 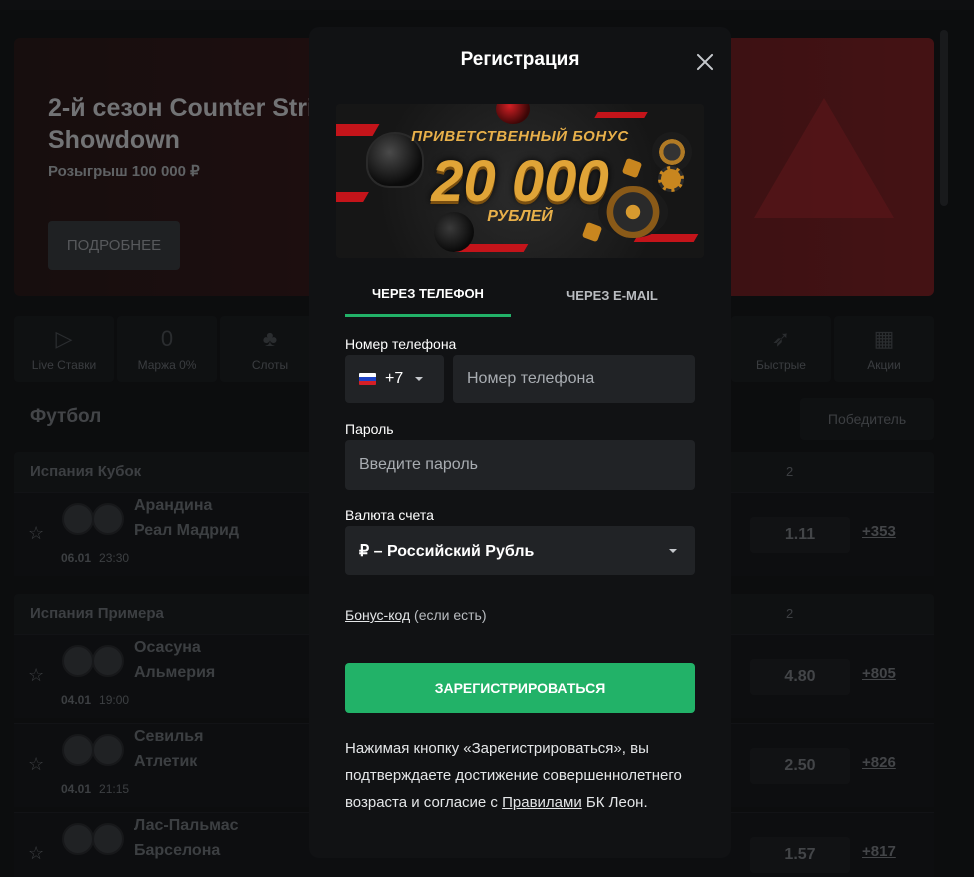 I want to click on banner-stripe, so click(x=621, y=115).